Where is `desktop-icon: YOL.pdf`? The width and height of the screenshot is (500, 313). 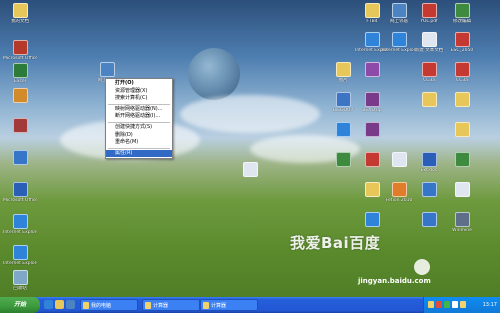
desktop-icon: YOL.pdf is located at coordinates (429, 13).